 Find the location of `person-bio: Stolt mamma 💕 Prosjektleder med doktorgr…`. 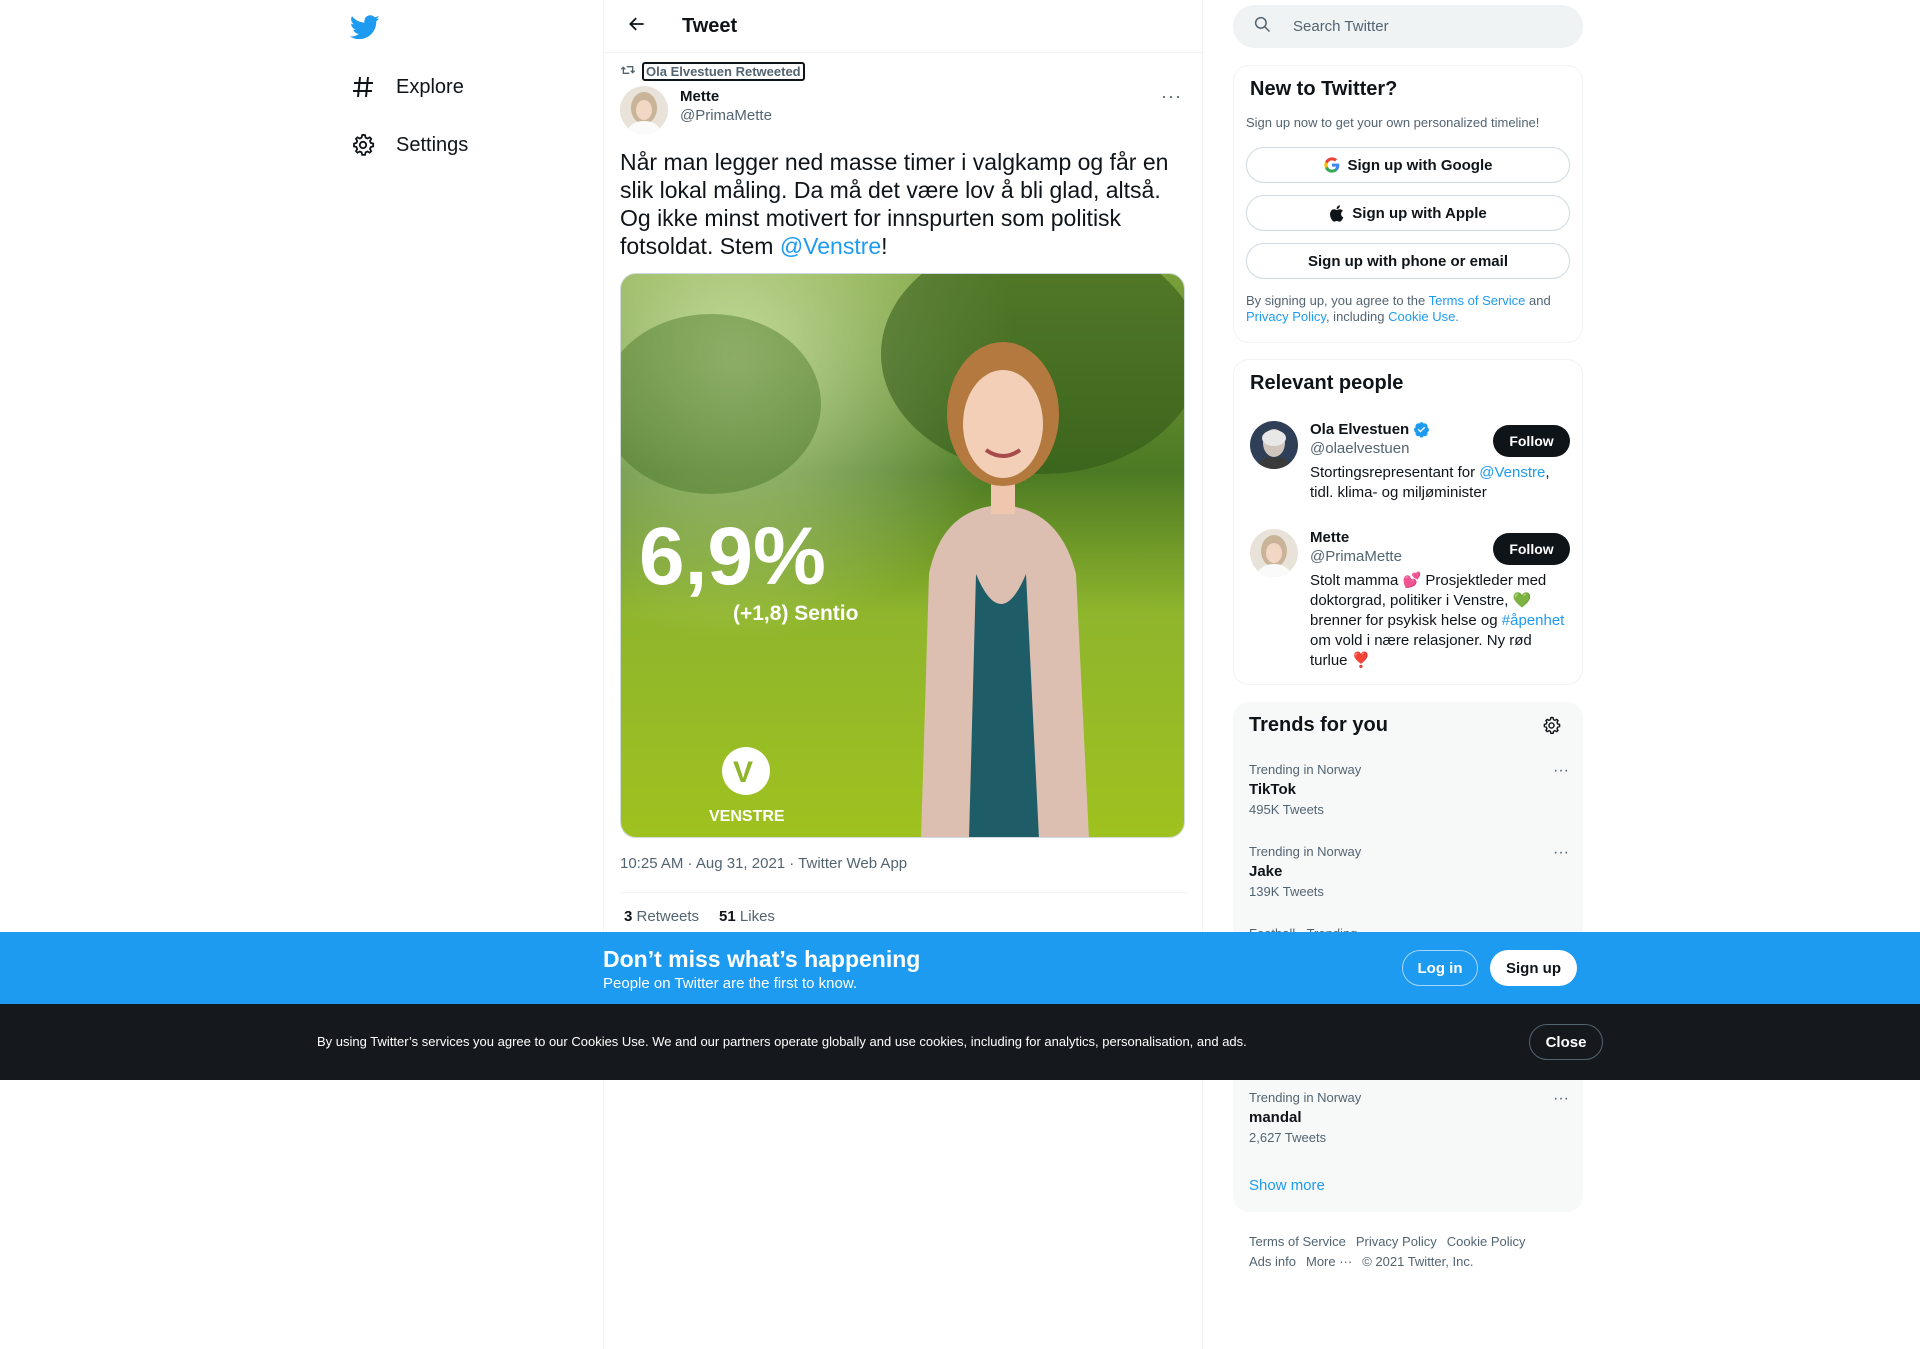

person-bio: Stolt mamma 💕 Prosjektleder med doktorgr… is located at coordinates (1440, 621).